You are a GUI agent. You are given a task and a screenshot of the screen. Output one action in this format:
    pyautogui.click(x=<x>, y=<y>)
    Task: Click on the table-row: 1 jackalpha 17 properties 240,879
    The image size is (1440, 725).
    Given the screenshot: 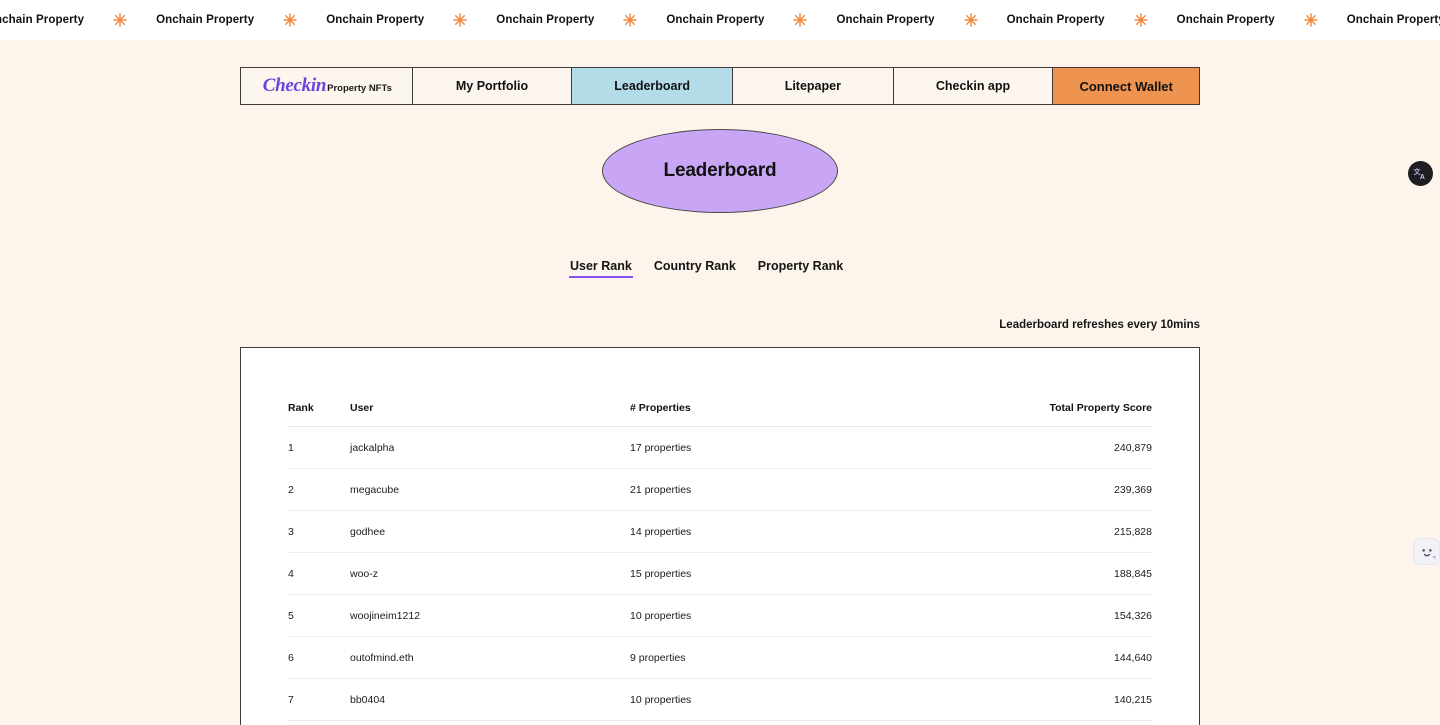 What is the action you would take?
    pyautogui.click(x=720, y=447)
    